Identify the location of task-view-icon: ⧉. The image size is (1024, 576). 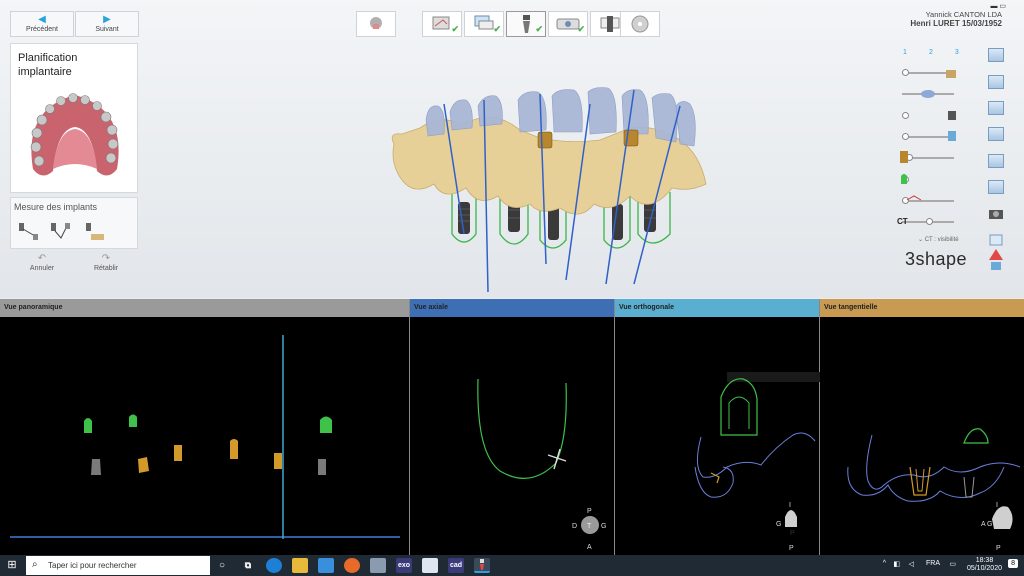
(248, 565).